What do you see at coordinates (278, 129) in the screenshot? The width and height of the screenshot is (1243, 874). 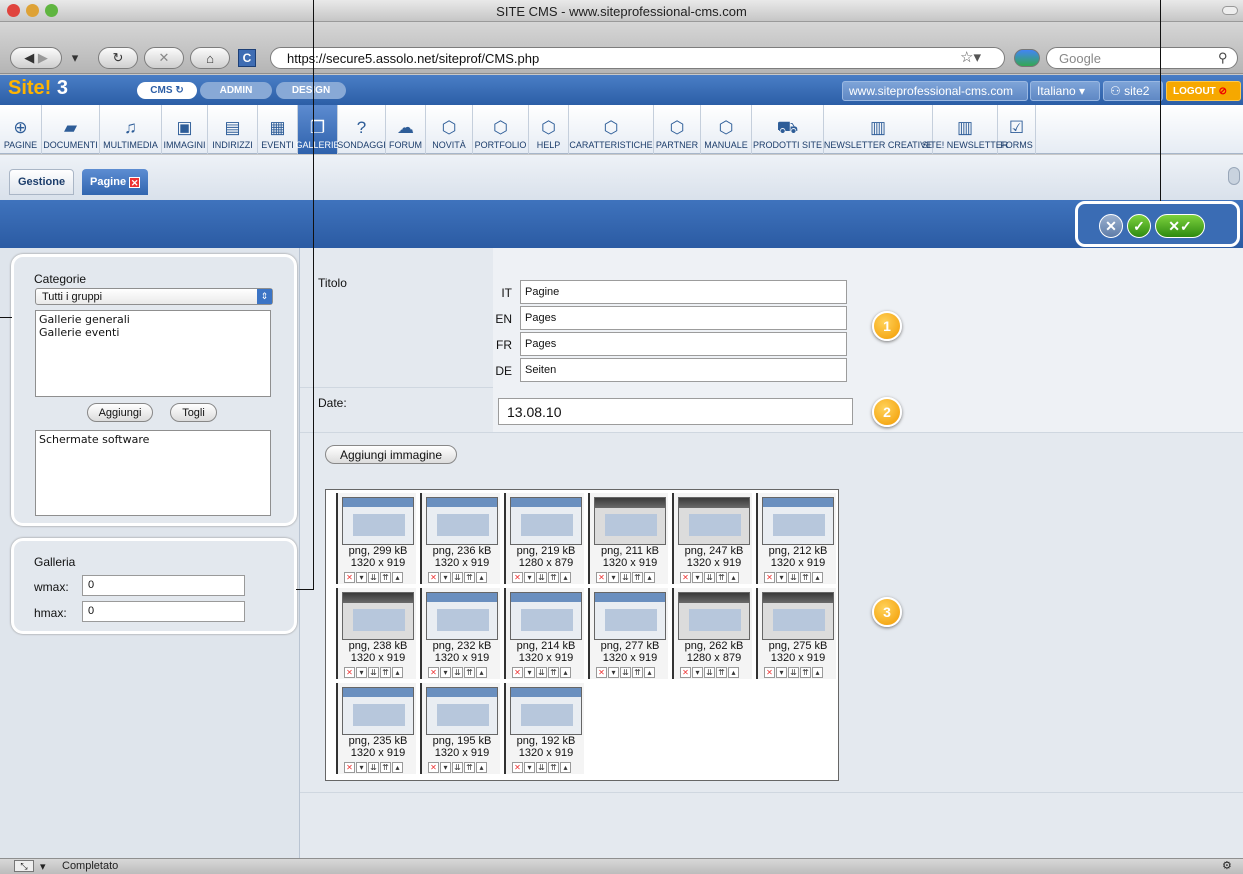 I see `toolbar-button-eventi: ▦ EVENTI` at bounding box center [278, 129].